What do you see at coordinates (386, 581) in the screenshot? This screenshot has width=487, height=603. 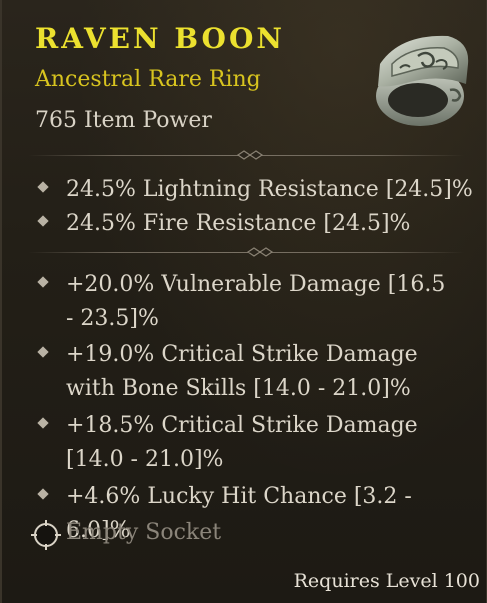 I see `level-requirement: Requires Level 100` at bounding box center [386, 581].